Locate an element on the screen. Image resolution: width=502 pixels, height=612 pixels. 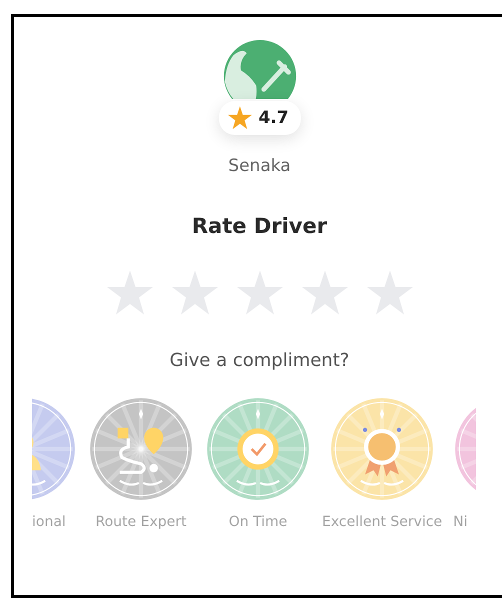
compliment-label: Excellent Service is located at coordinates (382, 522).